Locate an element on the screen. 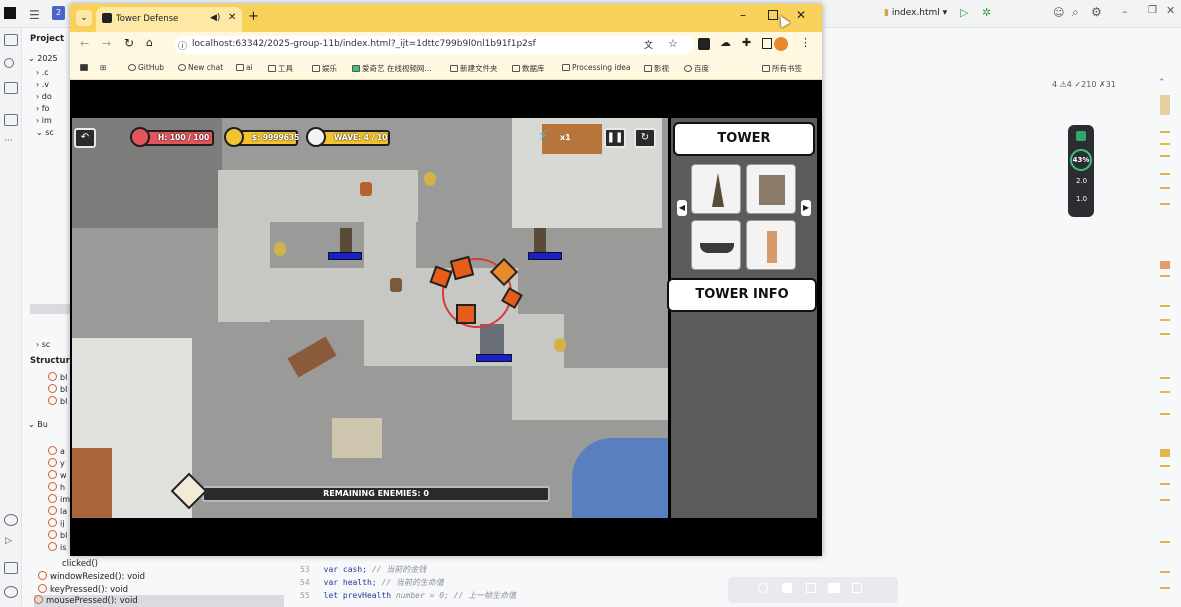 This screenshot has height=607, width=1181. commit-icon is located at coordinates (9, 63).